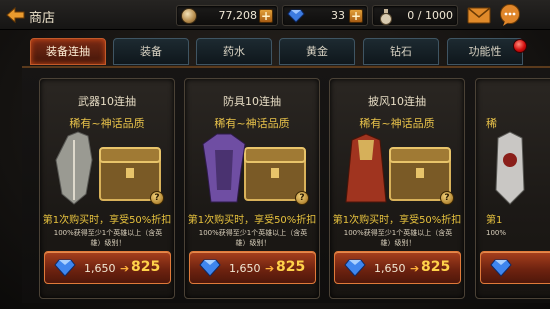 Image resolution: width=550 pixels, height=309 pixels. I want to click on discount-text: 第1, so click(494, 220).